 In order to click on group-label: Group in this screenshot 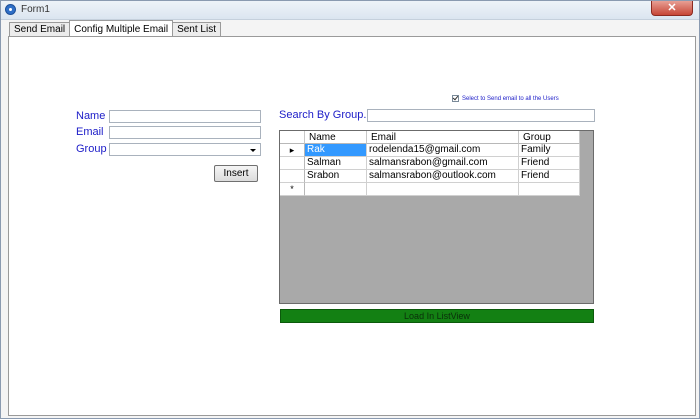, I will do `click(91, 149)`.